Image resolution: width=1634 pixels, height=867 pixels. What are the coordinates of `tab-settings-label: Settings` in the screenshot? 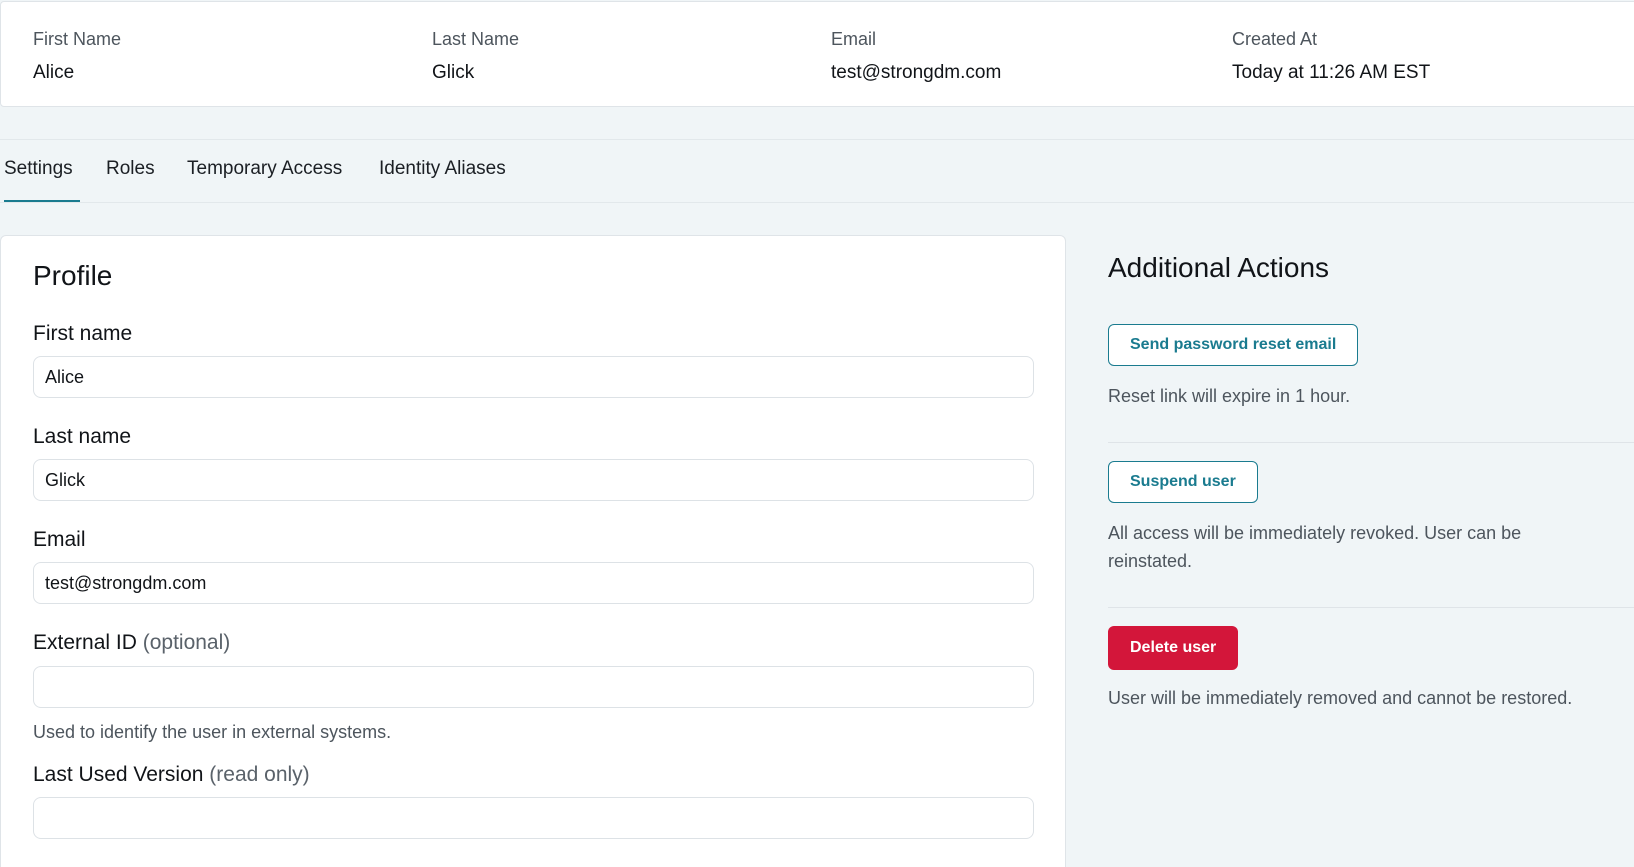 It's located at (38, 168).